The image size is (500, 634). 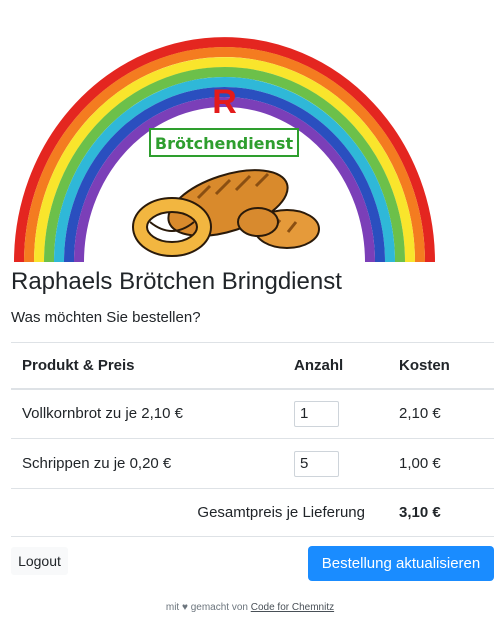 I want to click on logout-button: Logout, so click(x=39, y=561).